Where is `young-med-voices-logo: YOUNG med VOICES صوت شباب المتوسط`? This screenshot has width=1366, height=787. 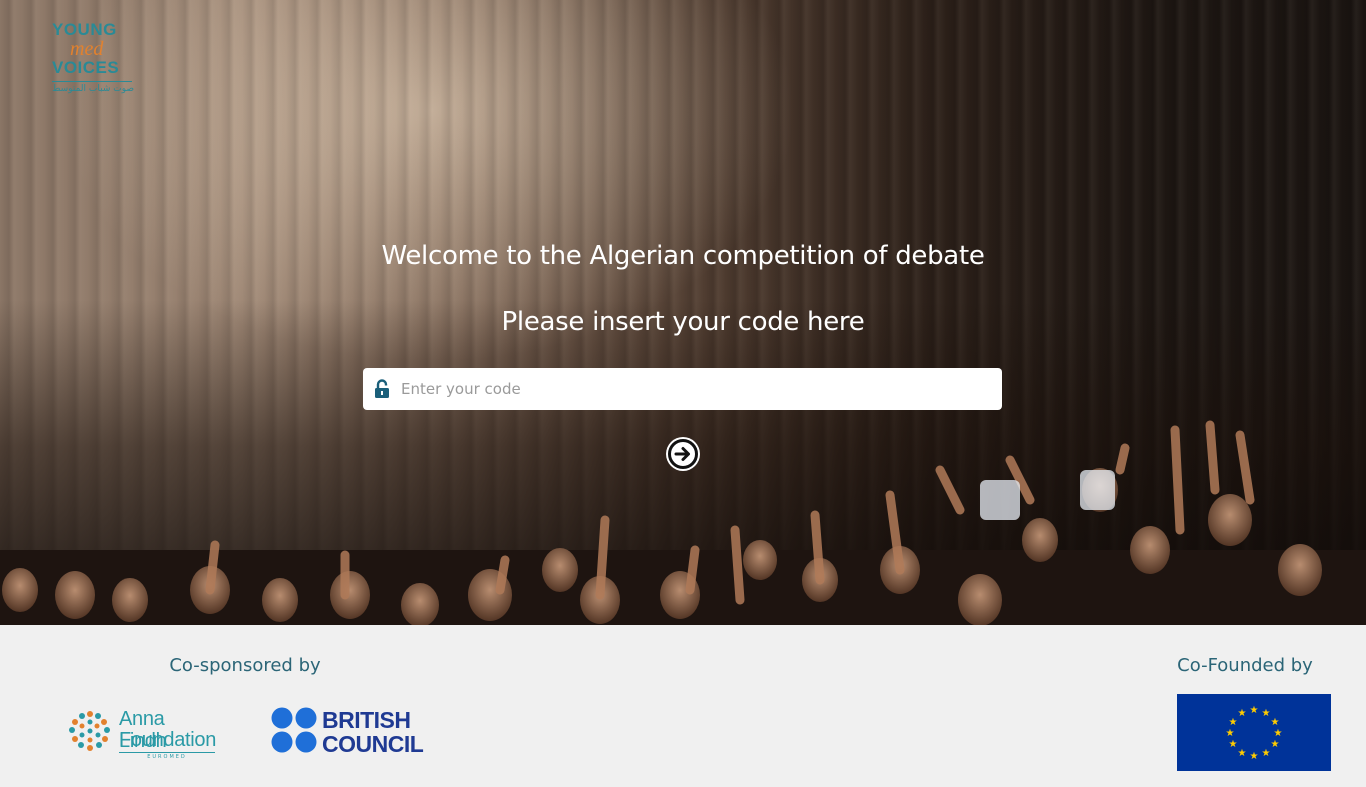
young-med-voices-logo: YOUNG med VOICES صوت شباب المتوسط is located at coordinates (98, 68).